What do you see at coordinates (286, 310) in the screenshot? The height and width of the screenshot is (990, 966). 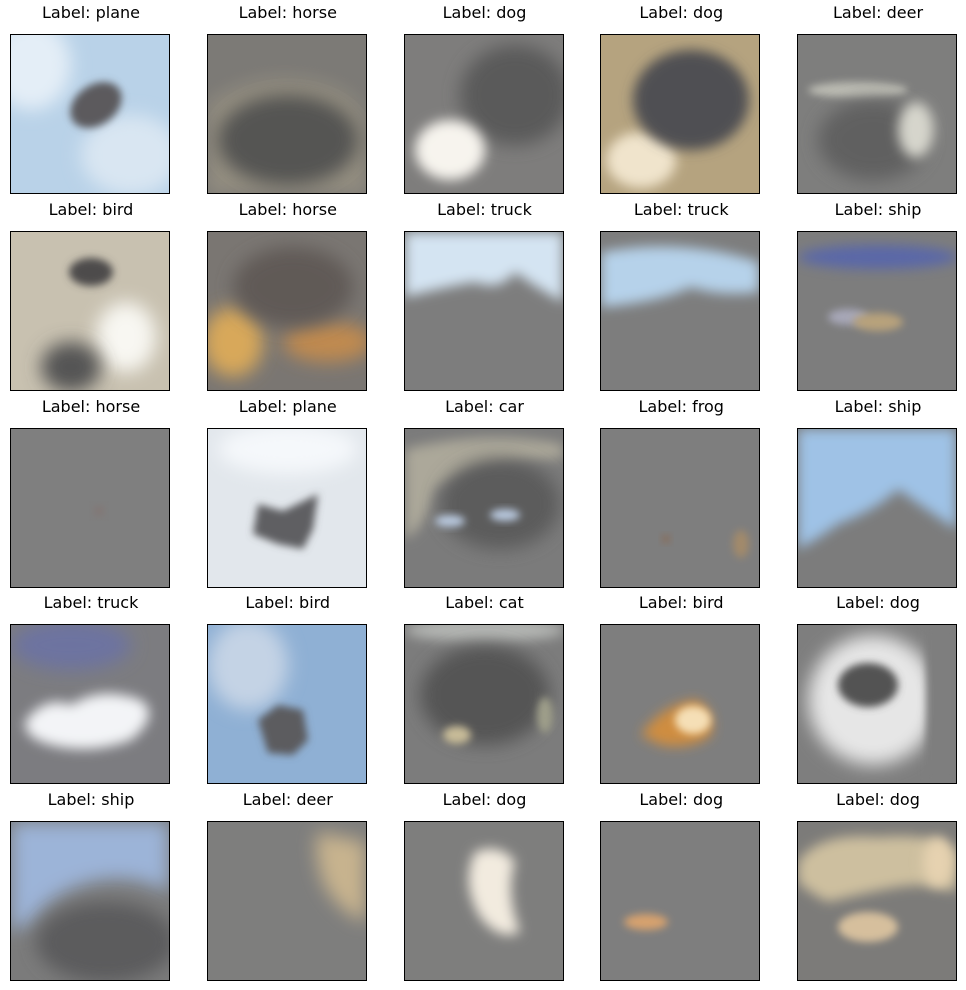 I see `gray-with-orange-gold-blur-bottom-image` at bounding box center [286, 310].